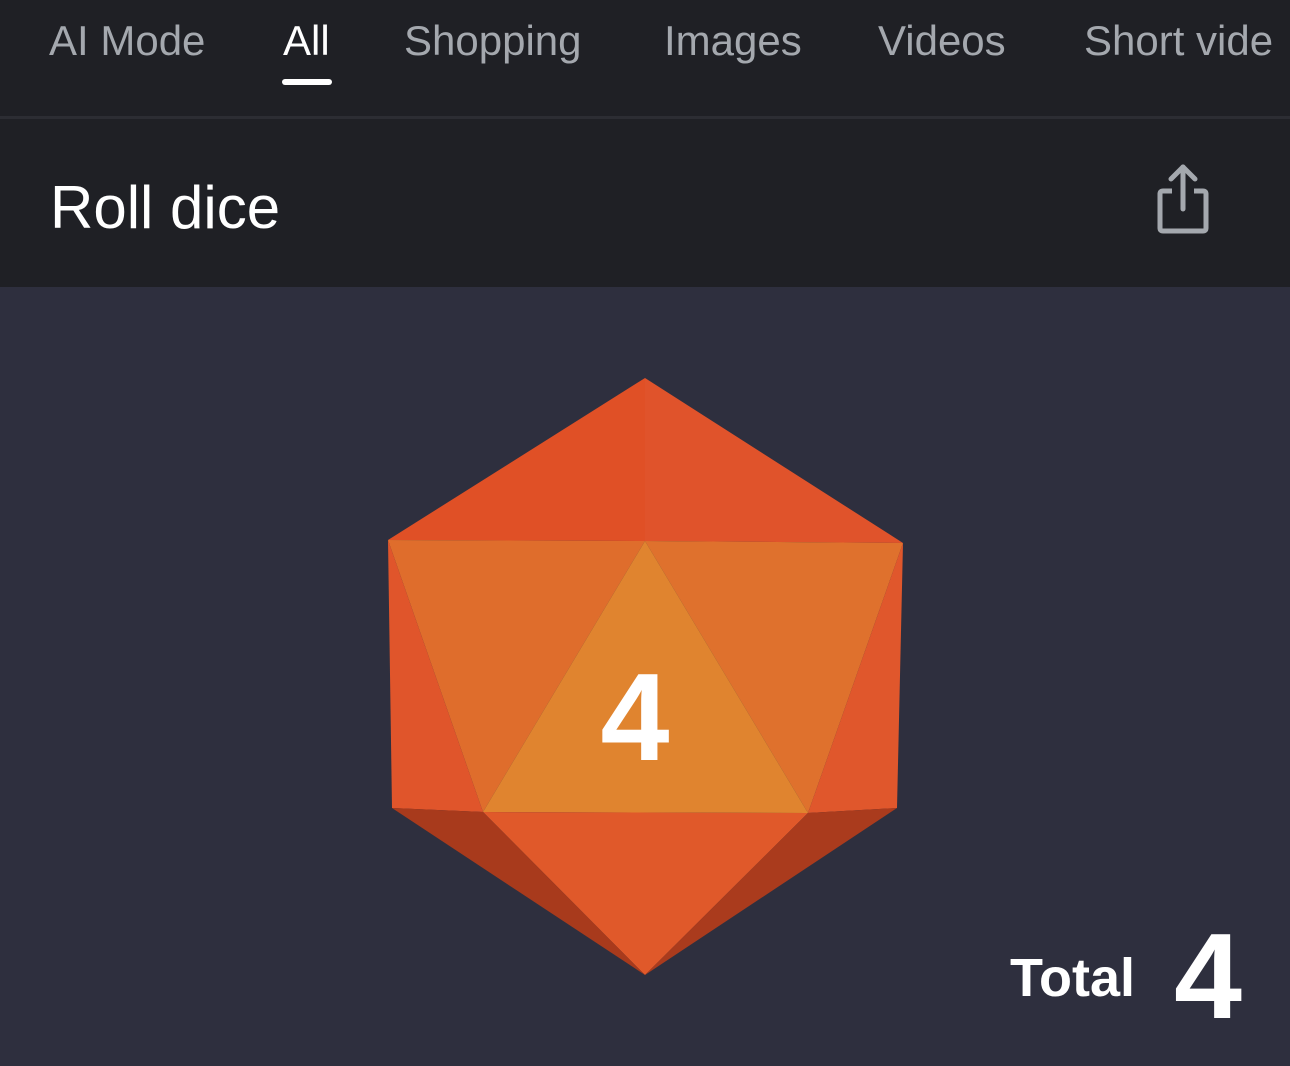 The image size is (1290, 1066). Describe the element at coordinates (307, 82) in the screenshot. I see `active-tab-indicator` at that location.